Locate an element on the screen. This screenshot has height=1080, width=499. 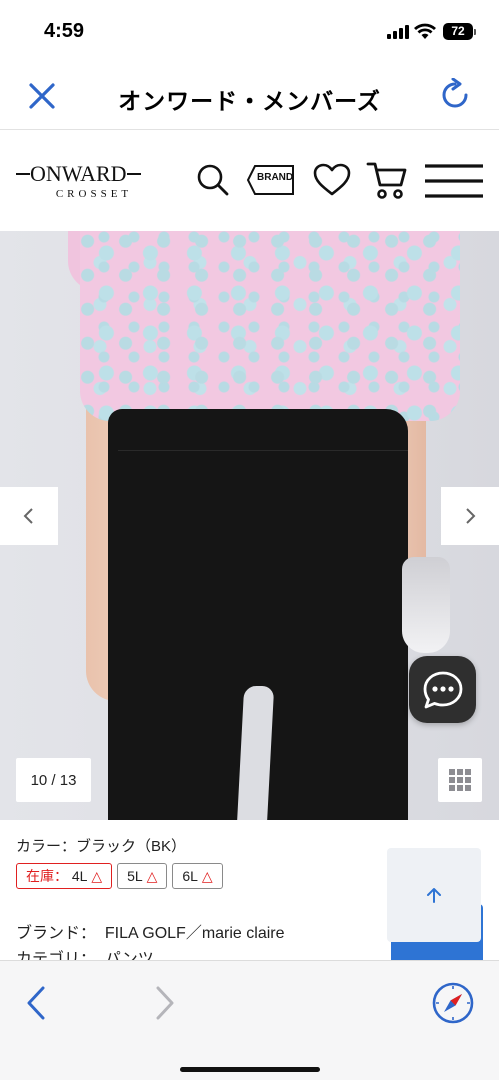
browser-toolbar is located at coordinates (249, 1020).